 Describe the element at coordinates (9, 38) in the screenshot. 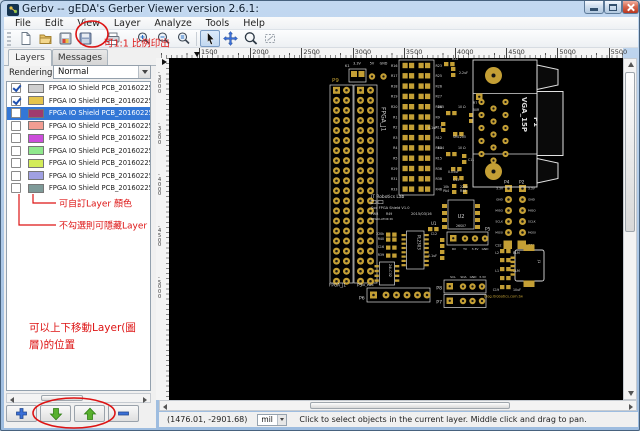

I see `toolbar-grip` at that location.